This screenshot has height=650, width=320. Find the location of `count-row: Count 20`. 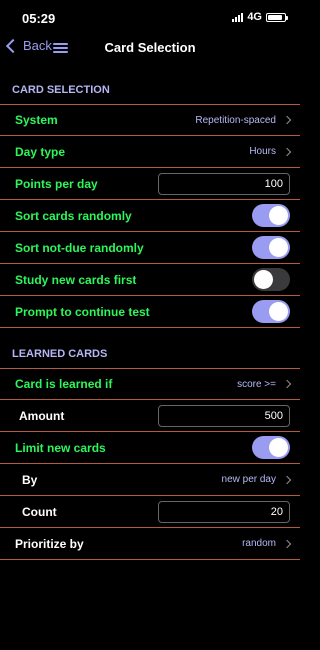

count-row: Count 20 is located at coordinates (150, 512).